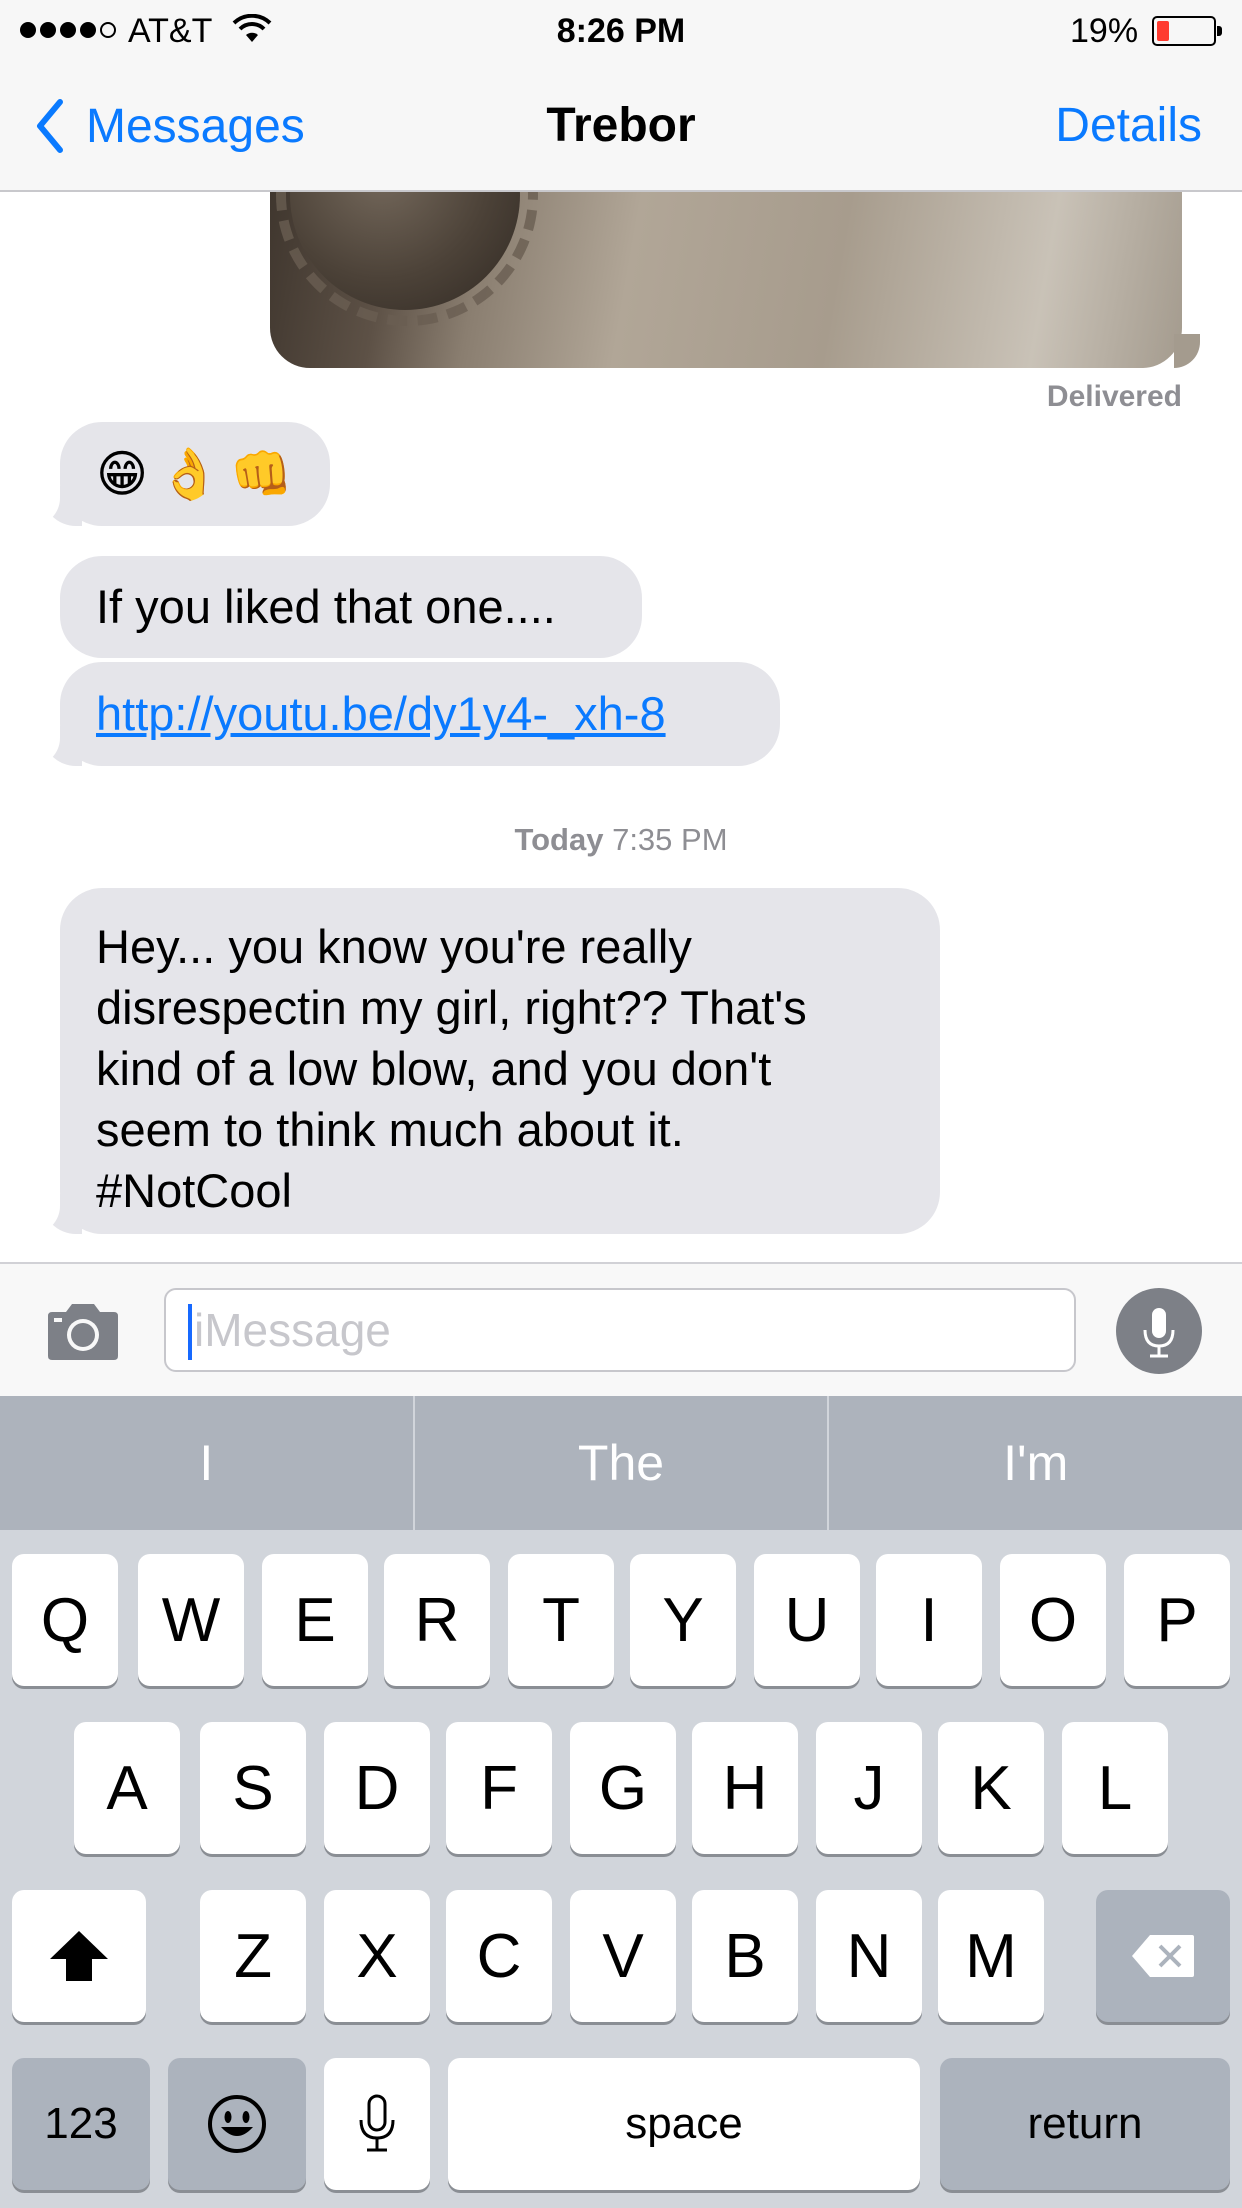 Image resolution: width=1242 pixels, height=2208 pixels. I want to click on link-message-bubble: http://youtu.be/dy1y4-_xh-8, so click(420, 714).